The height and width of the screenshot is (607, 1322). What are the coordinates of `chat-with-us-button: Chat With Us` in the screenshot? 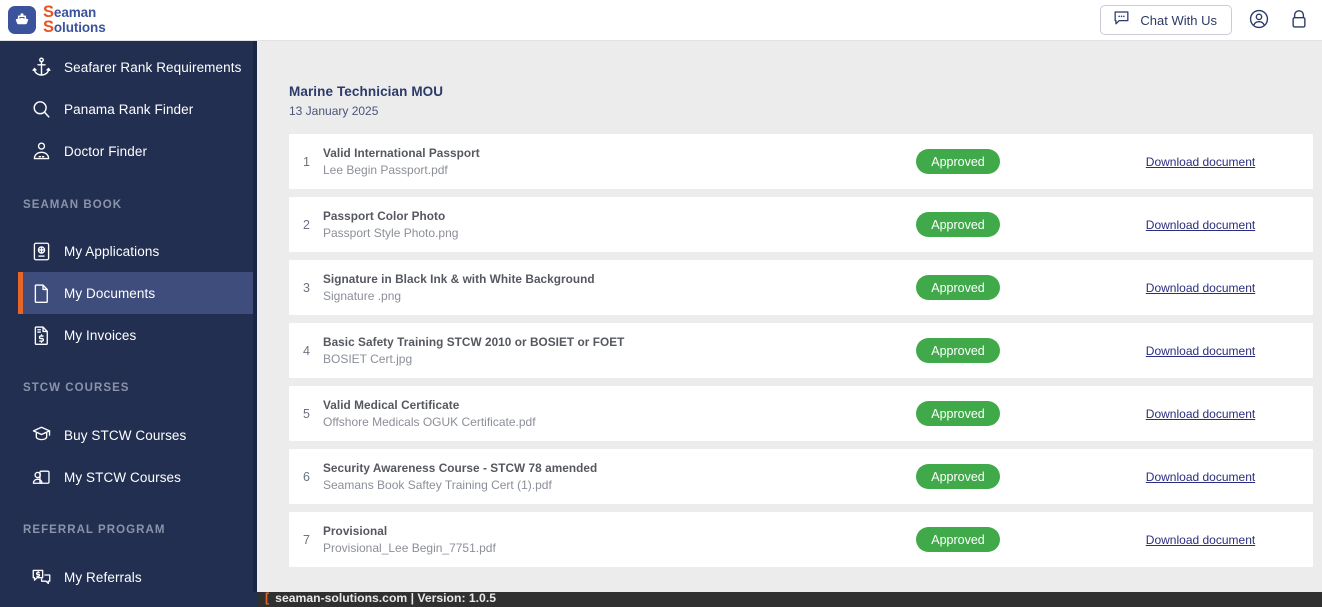 It's located at (1166, 20).